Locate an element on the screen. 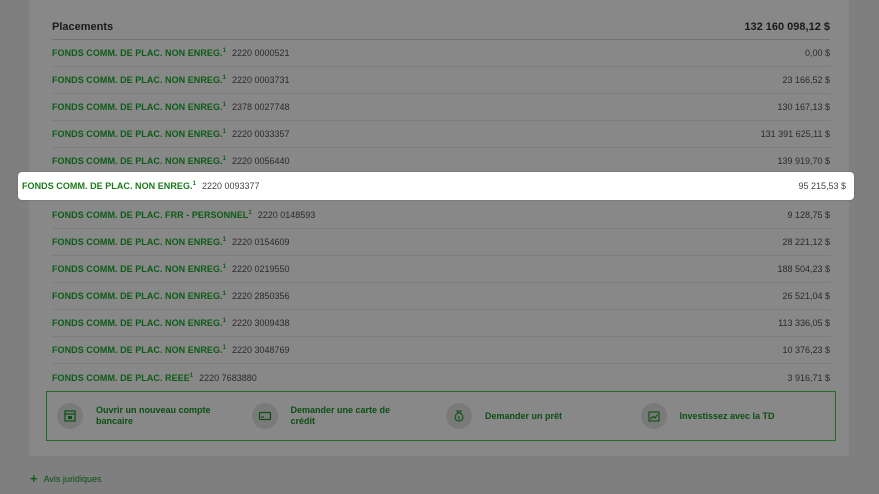  account-balance: 130 167,13 $ is located at coordinates (803, 107).